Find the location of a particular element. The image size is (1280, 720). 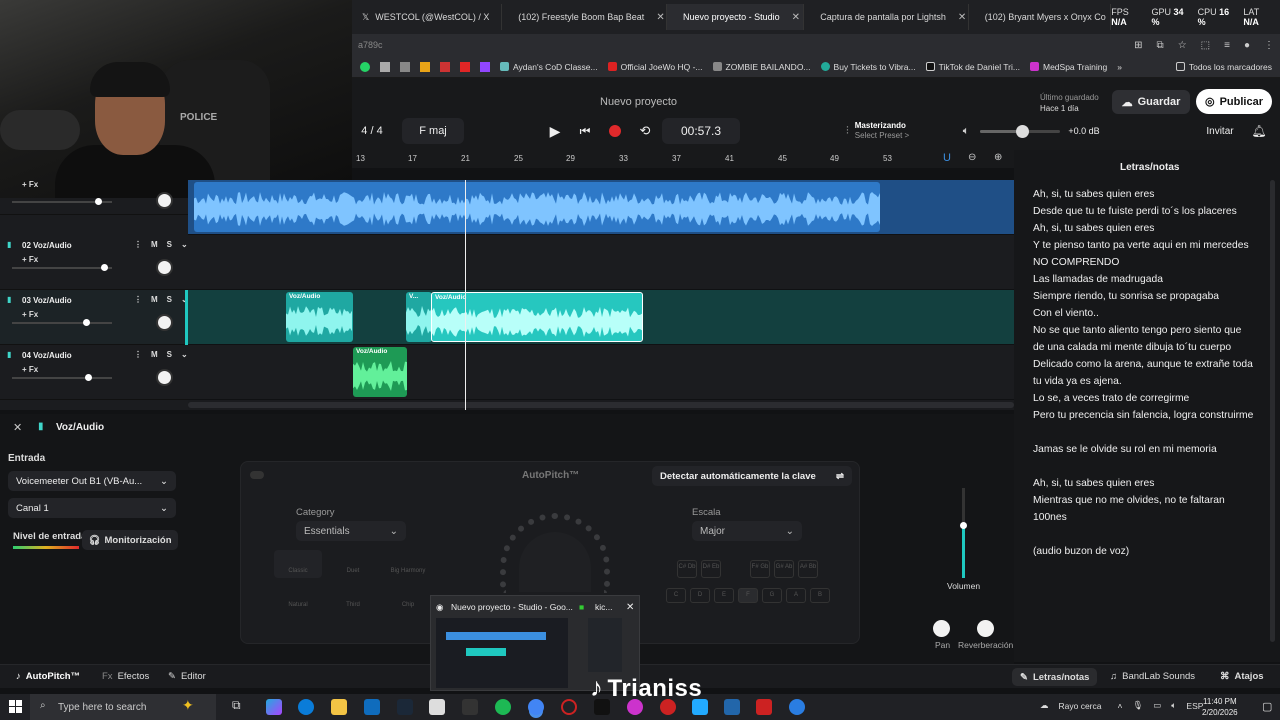

bandlab-sounds-tab: ♫ BandLab Sounds is located at coordinates (1152, 676).